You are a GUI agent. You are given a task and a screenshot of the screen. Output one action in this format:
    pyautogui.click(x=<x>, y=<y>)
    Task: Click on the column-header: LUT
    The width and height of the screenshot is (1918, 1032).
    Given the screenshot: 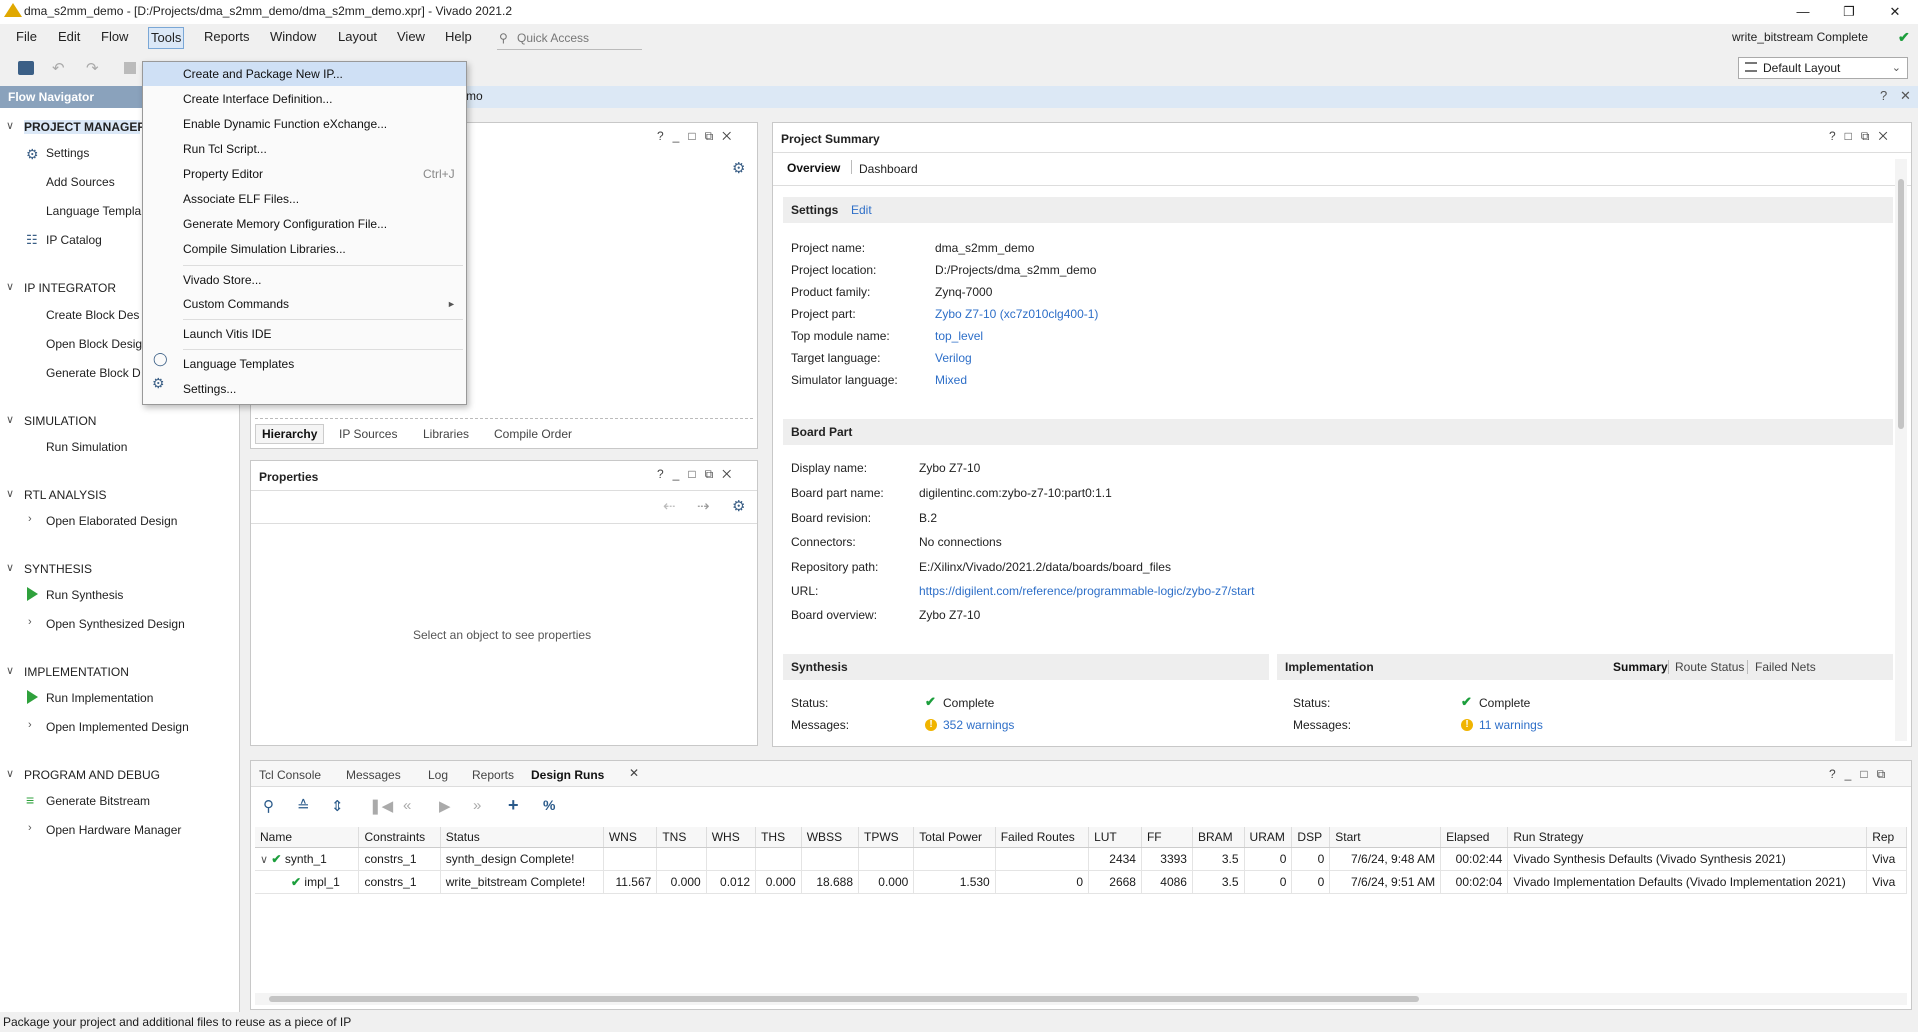 What is the action you would take?
    pyautogui.click(x=1115, y=837)
    